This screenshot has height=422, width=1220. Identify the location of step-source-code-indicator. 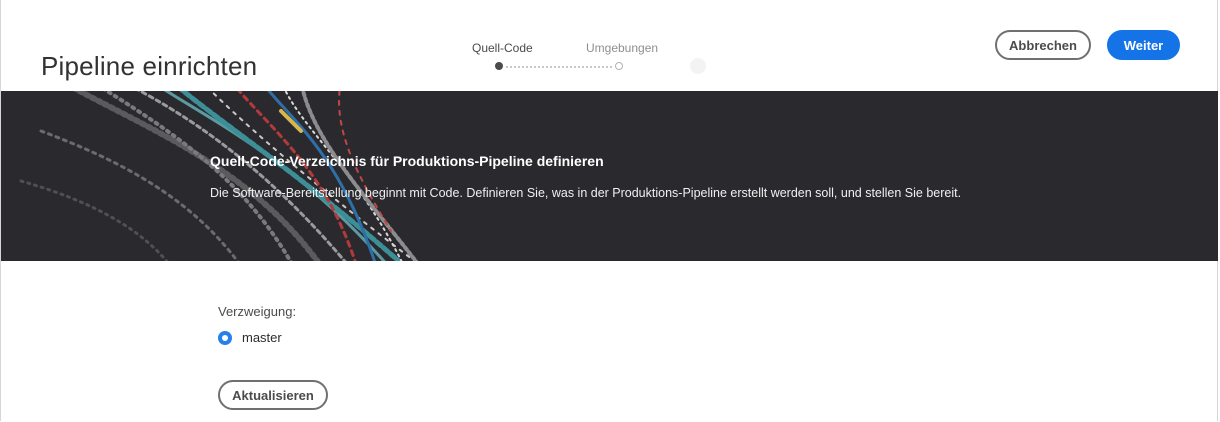
(499, 66).